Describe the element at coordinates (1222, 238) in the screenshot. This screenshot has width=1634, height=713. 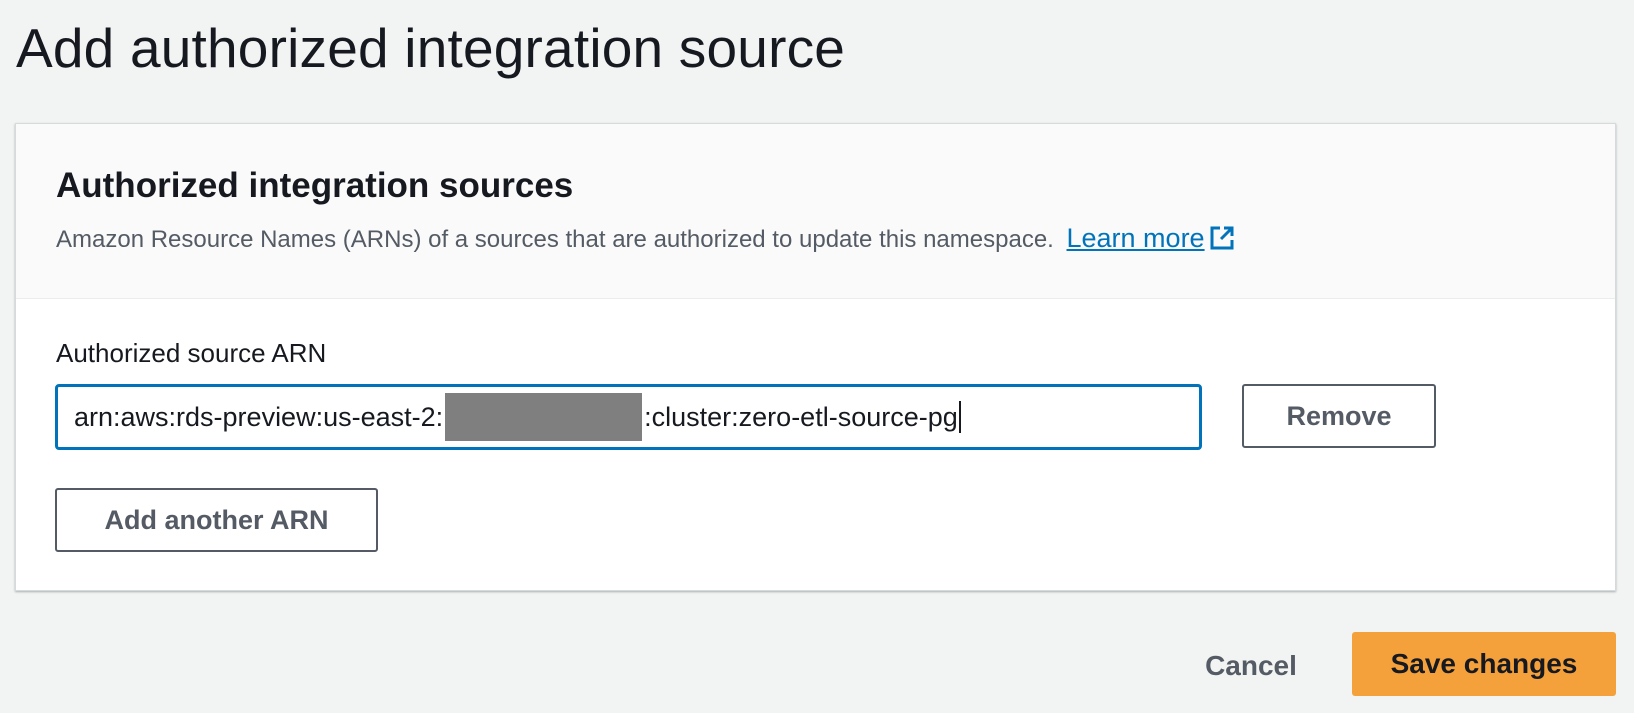
I see `external-link-icon` at that location.